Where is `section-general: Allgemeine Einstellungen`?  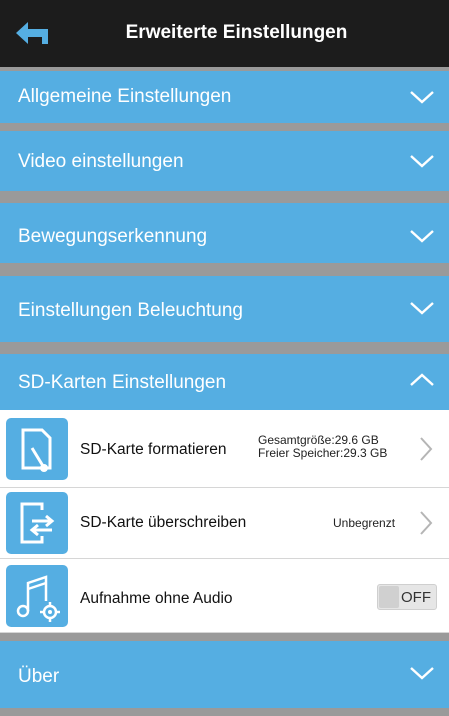
section-general: Allgemeine Einstellungen is located at coordinates (224, 97).